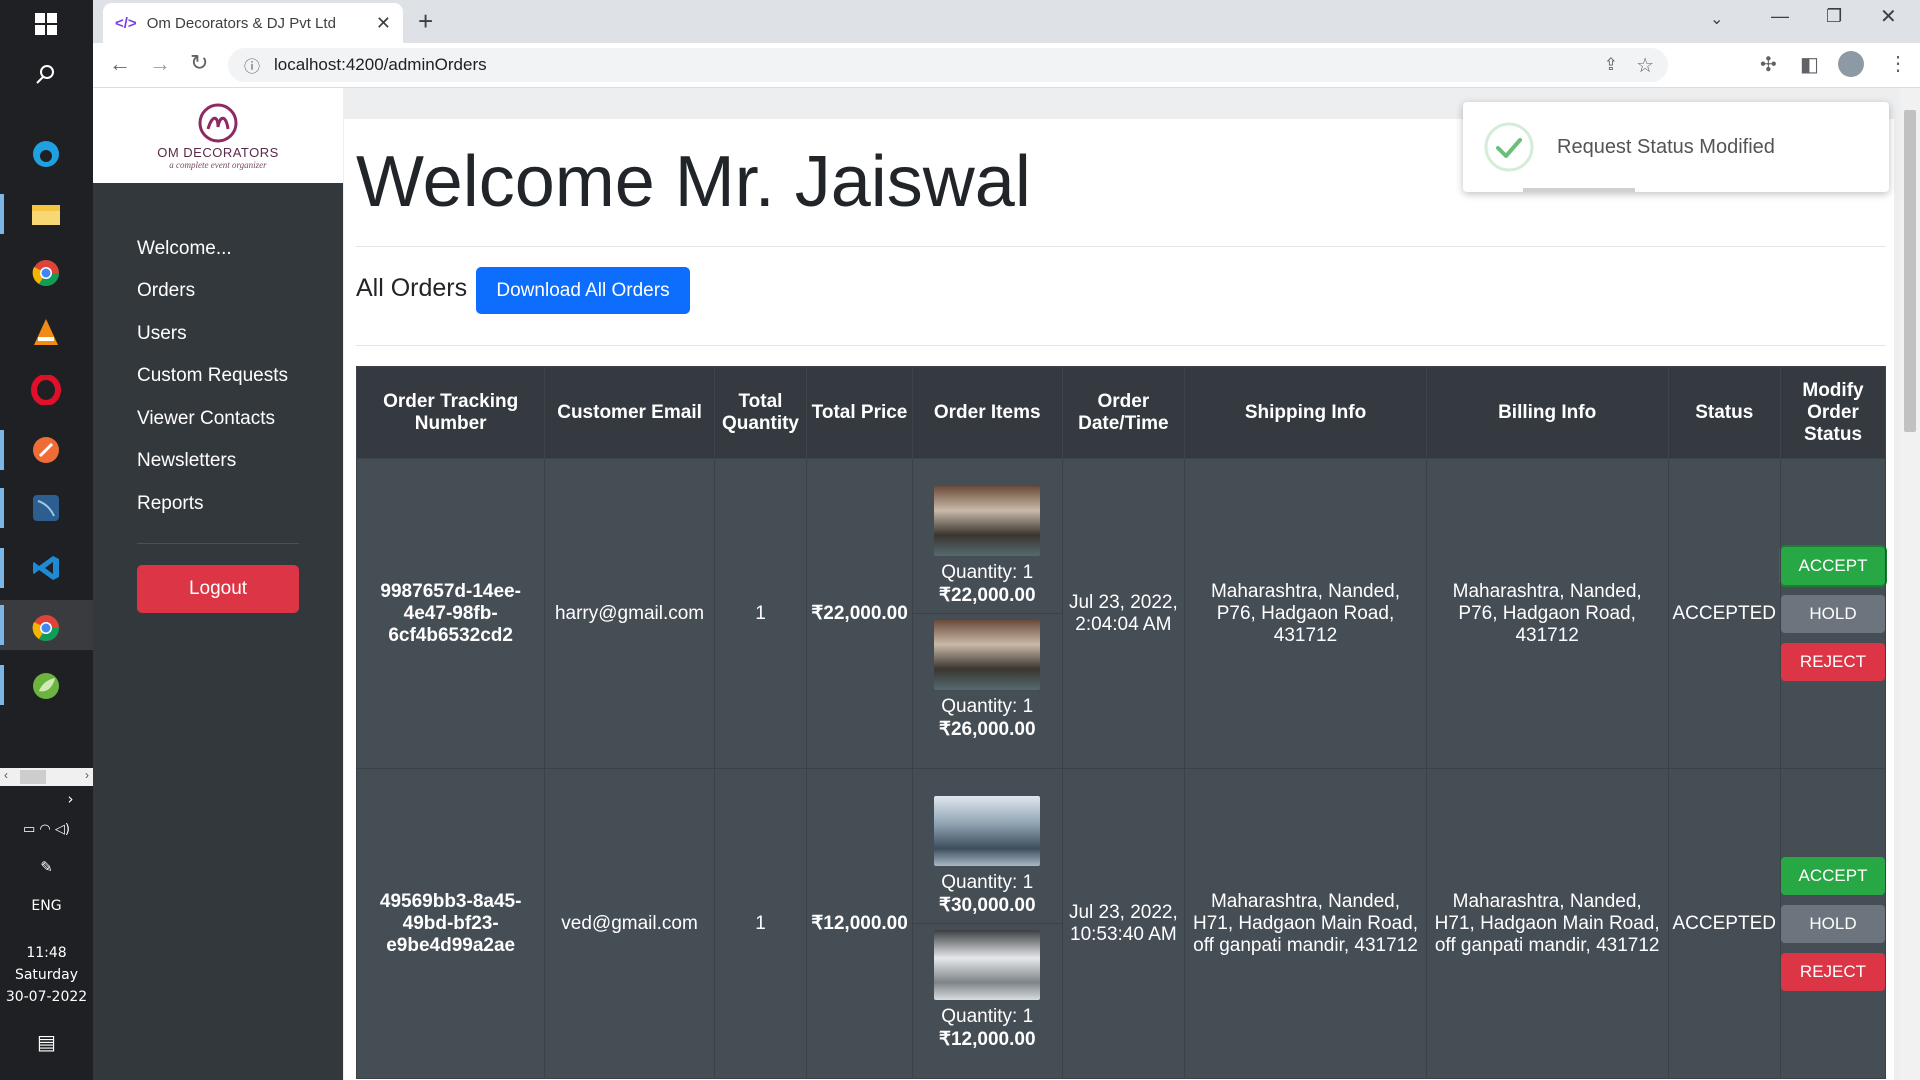  Describe the element at coordinates (425, 21) in the screenshot. I see `new-tab-icon: +` at that location.